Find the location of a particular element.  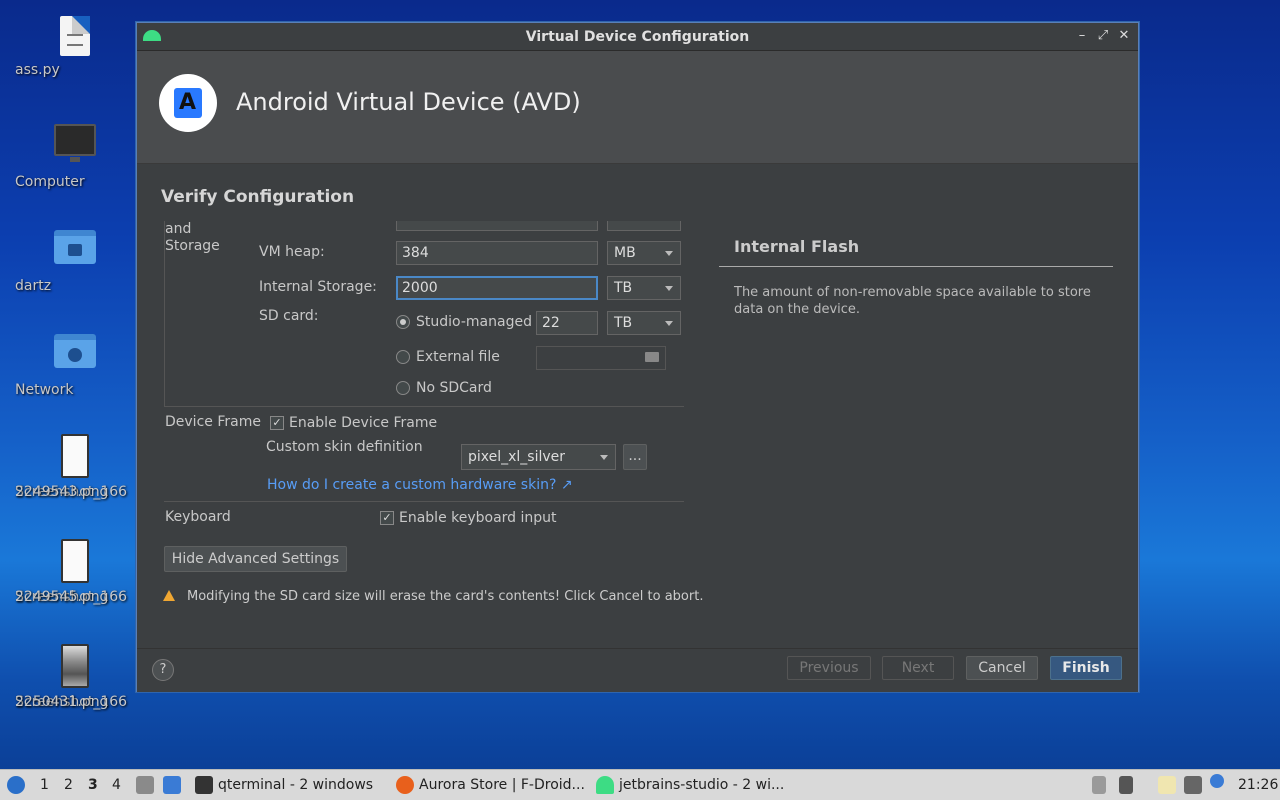

volume-icon is located at coordinates (1126, 785).